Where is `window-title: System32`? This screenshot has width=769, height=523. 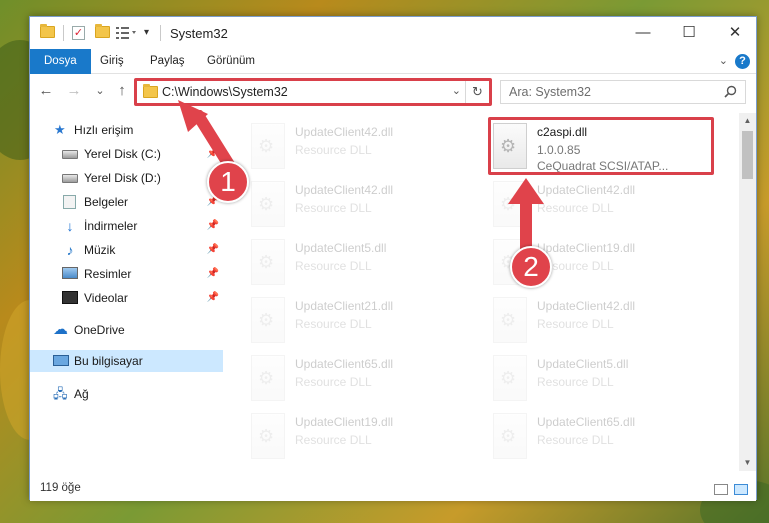 window-title: System32 is located at coordinates (199, 33).